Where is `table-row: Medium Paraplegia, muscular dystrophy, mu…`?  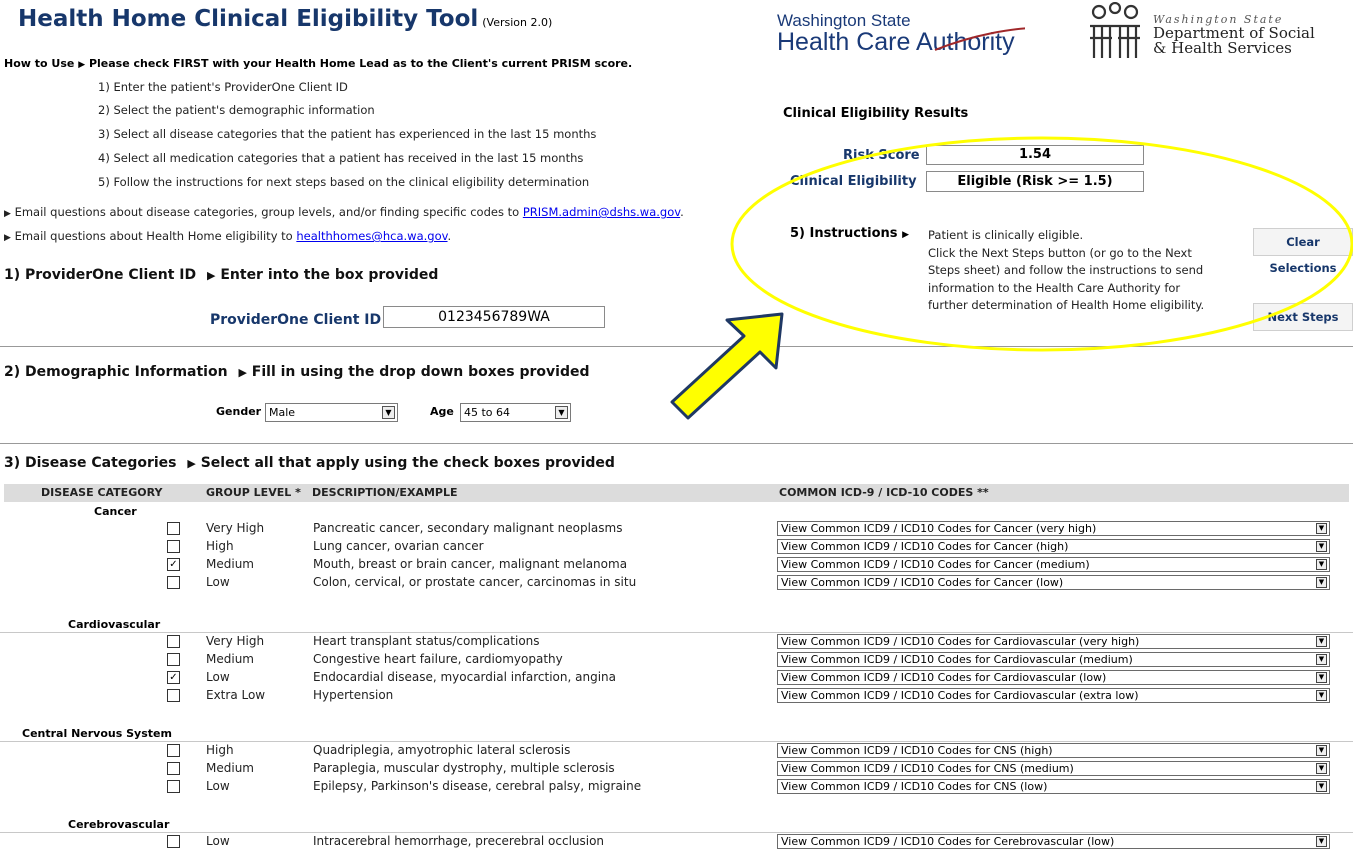
table-row: Medium Paraplegia, muscular dystrophy, mu… is located at coordinates (676, 769).